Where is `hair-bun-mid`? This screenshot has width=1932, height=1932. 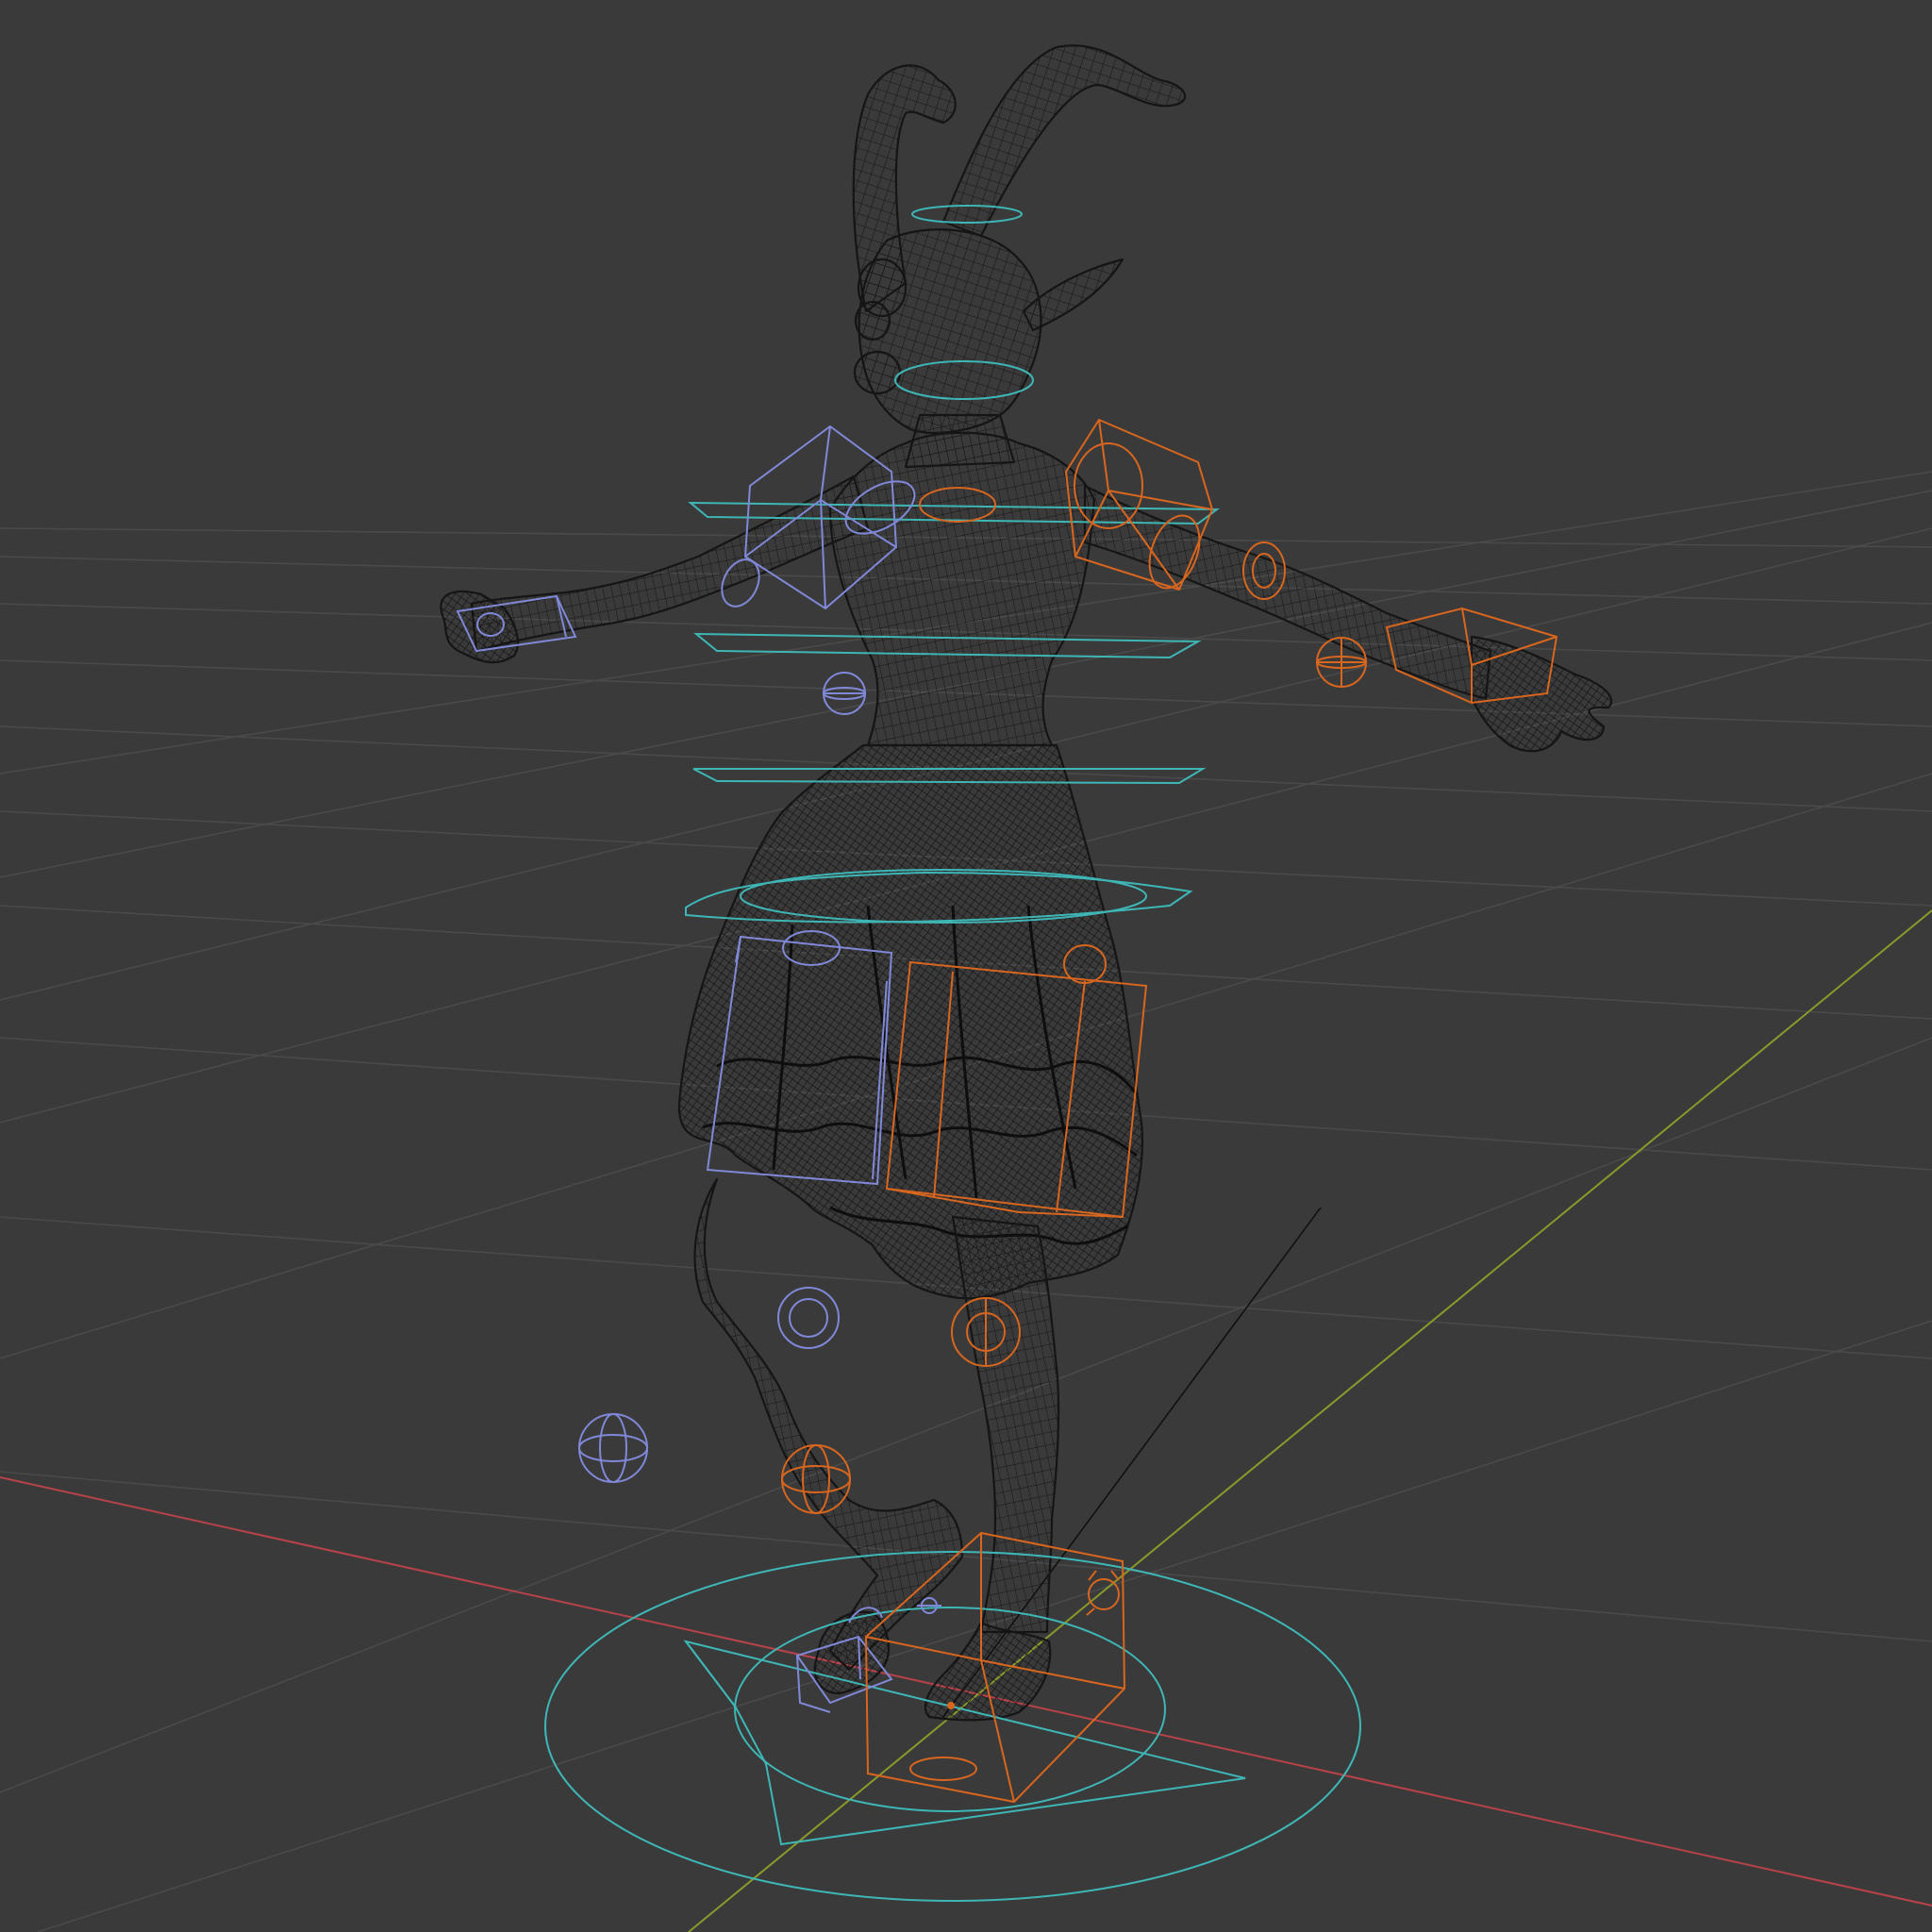 hair-bun-mid is located at coordinates (872, 320).